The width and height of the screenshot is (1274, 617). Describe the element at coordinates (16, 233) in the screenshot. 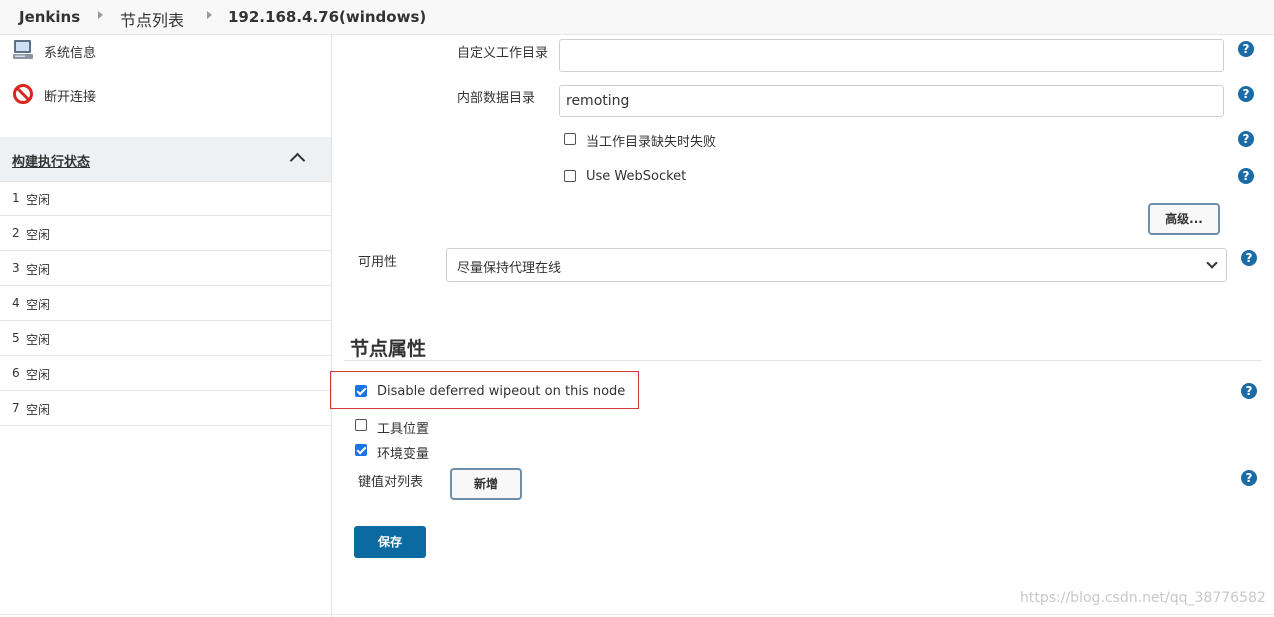

I see `executor-number: 2` at that location.